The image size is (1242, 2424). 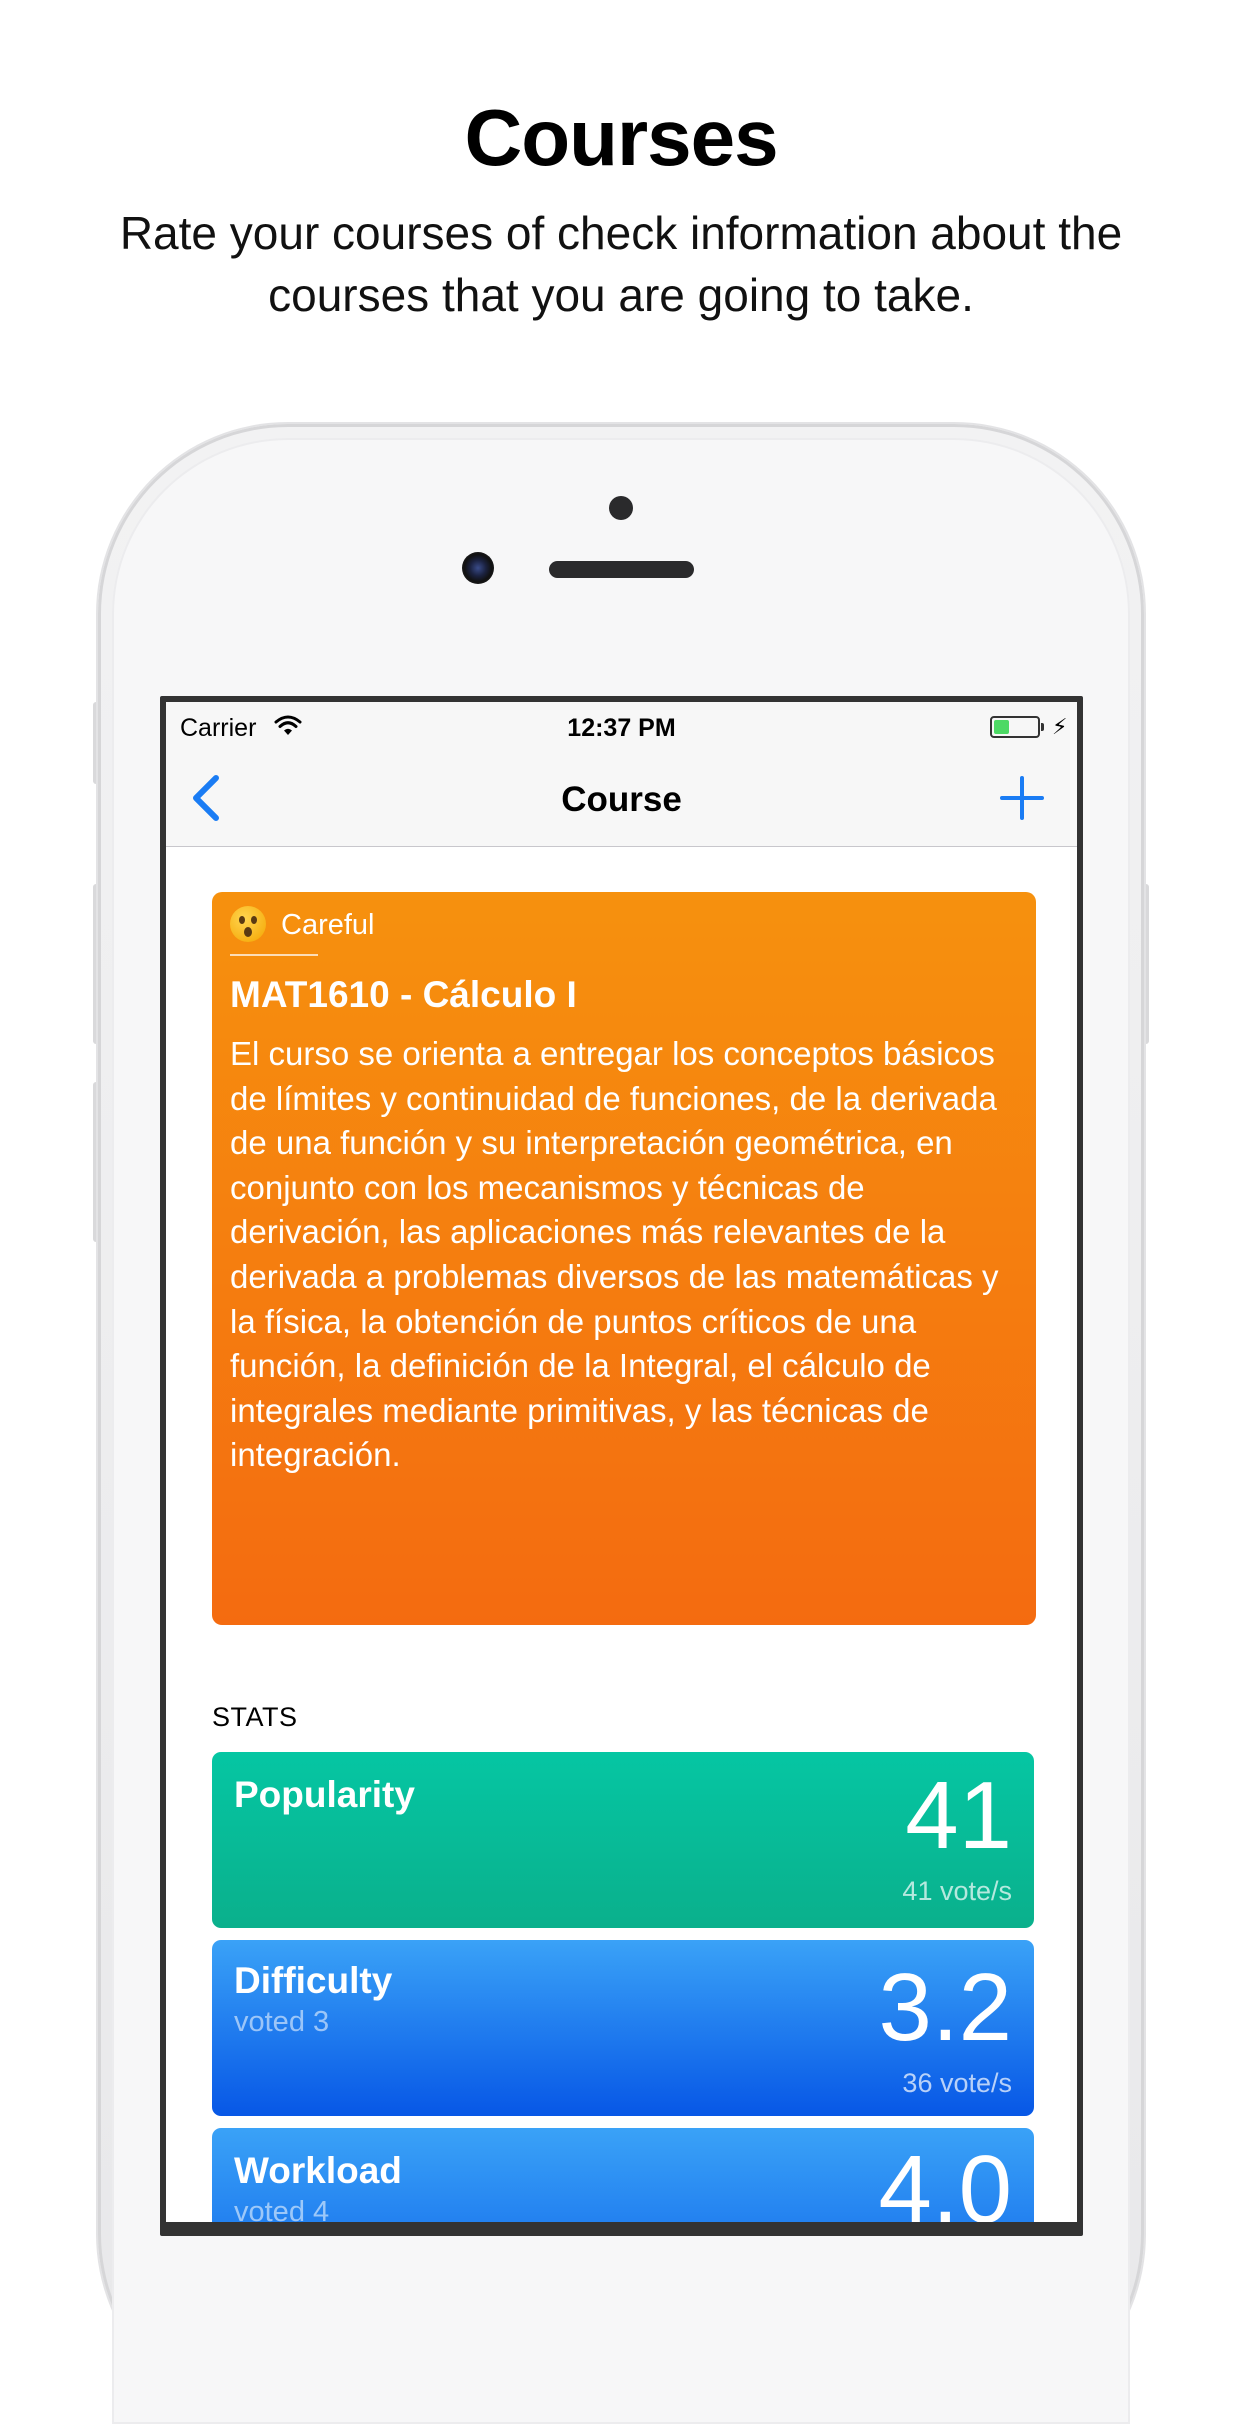 I want to click on battery-tip, so click(x=1042, y=727).